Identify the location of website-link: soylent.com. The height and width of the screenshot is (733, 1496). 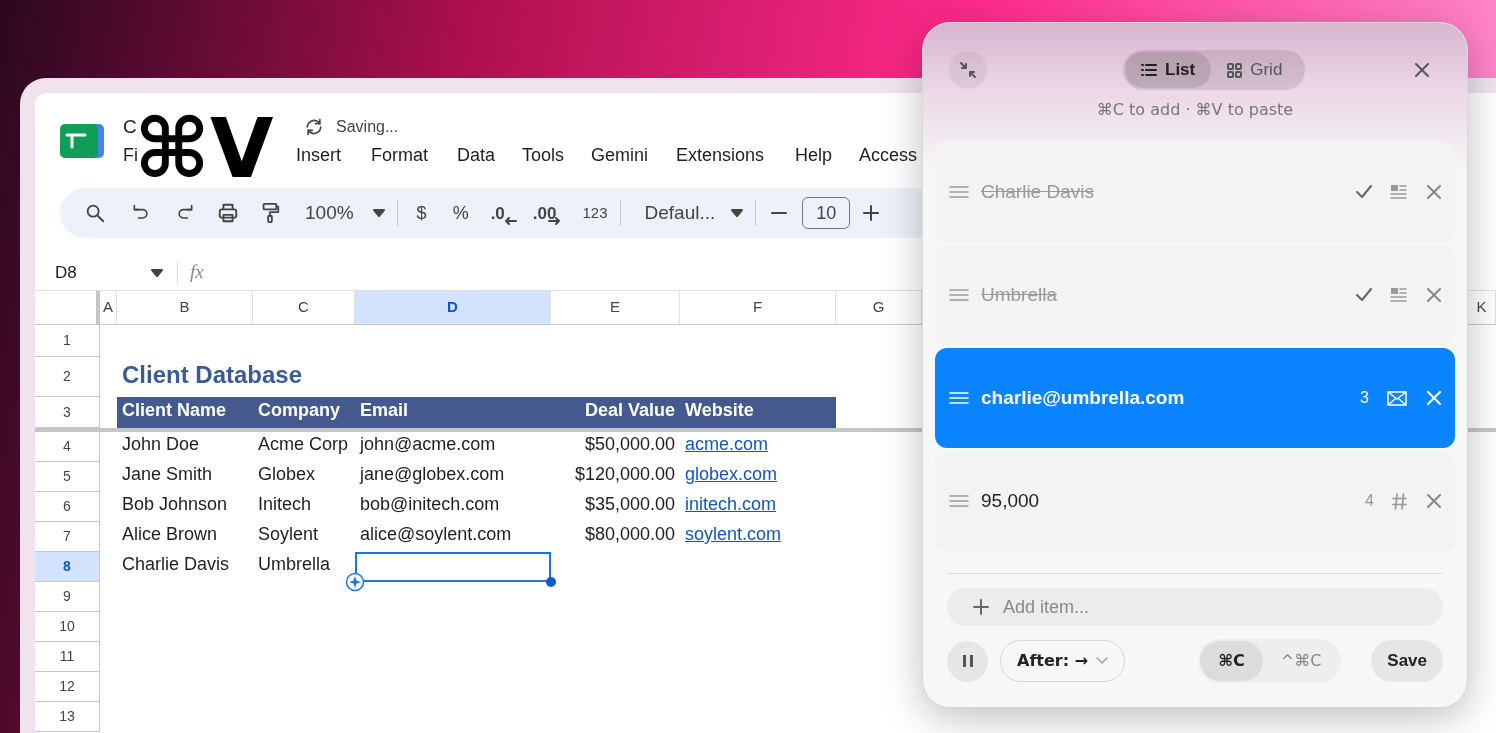
(733, 534).